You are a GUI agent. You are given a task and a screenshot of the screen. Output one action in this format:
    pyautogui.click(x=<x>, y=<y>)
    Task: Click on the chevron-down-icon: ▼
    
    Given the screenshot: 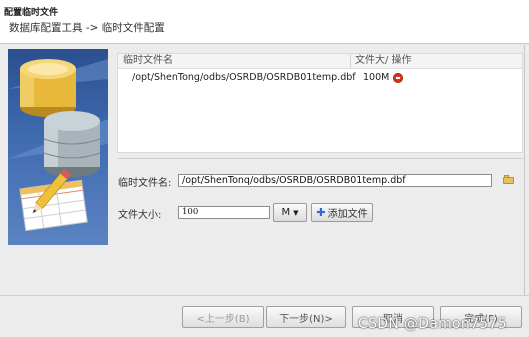 What is the action you would take?
    pyautogui.click(x=296, y=212)
    